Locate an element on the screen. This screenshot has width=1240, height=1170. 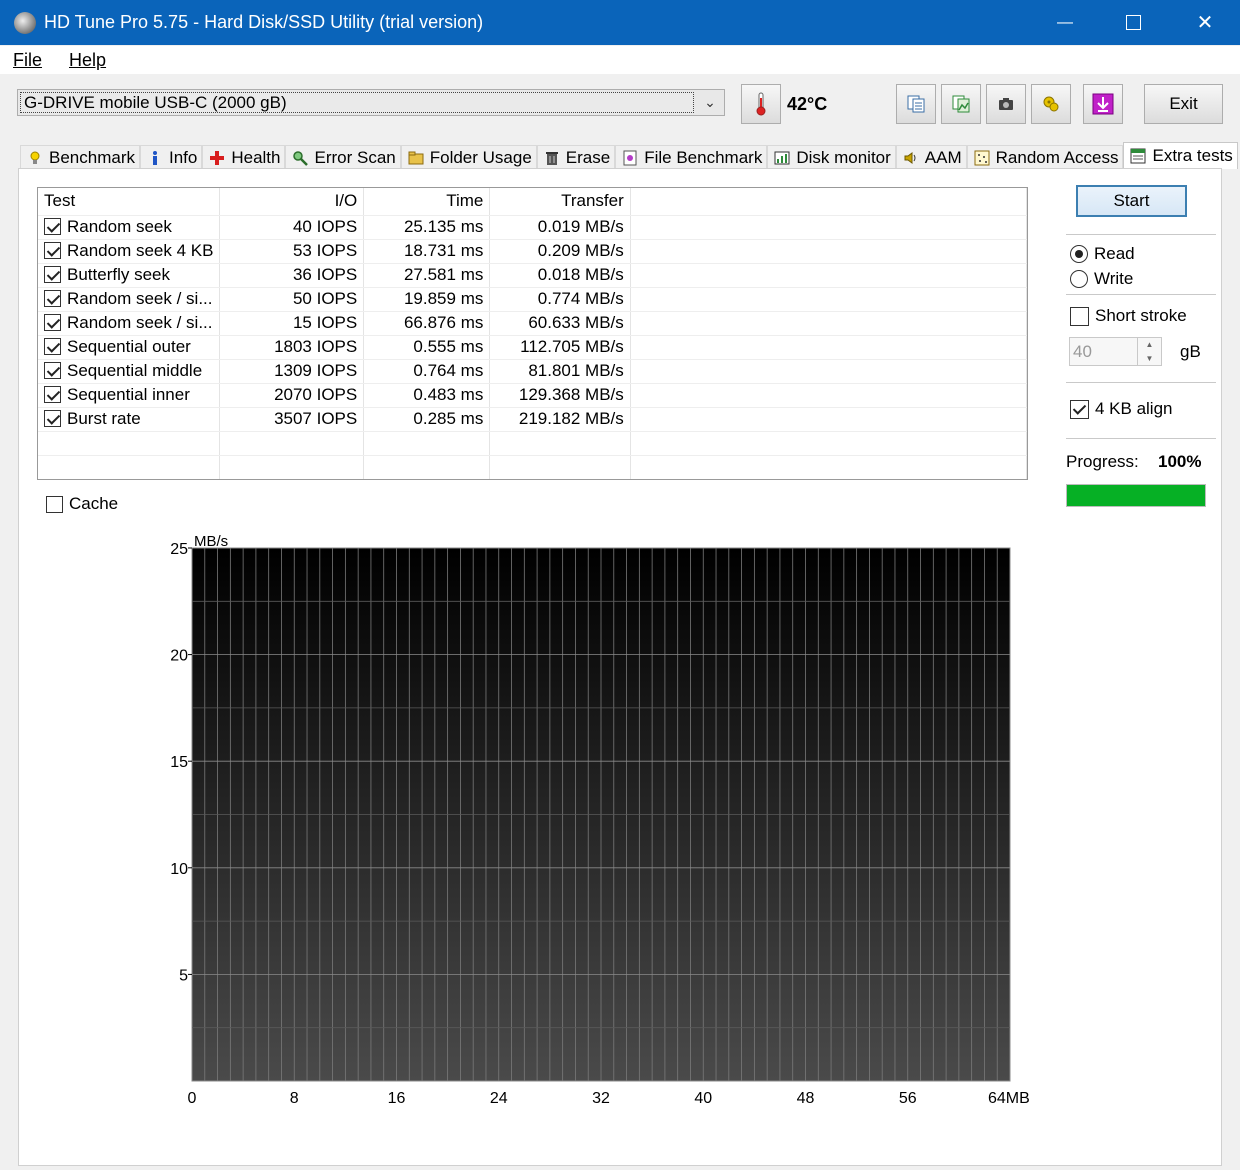
copy-text-button is located at coordinates (916, 104).